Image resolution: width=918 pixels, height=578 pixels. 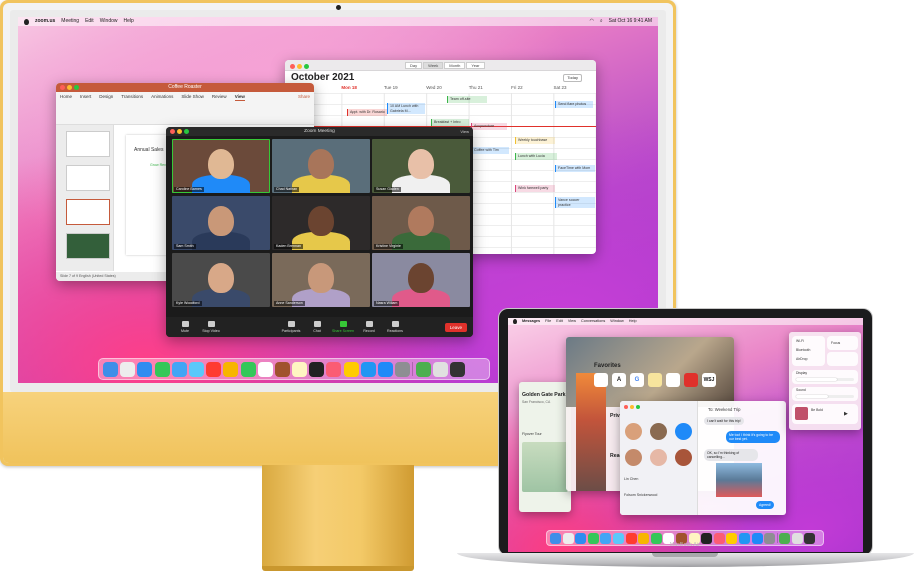 What do you see at coordinates (574, 104) in the screenshot?
I see `calendar-event: Send flare photos` at bounding box center [574, 104].